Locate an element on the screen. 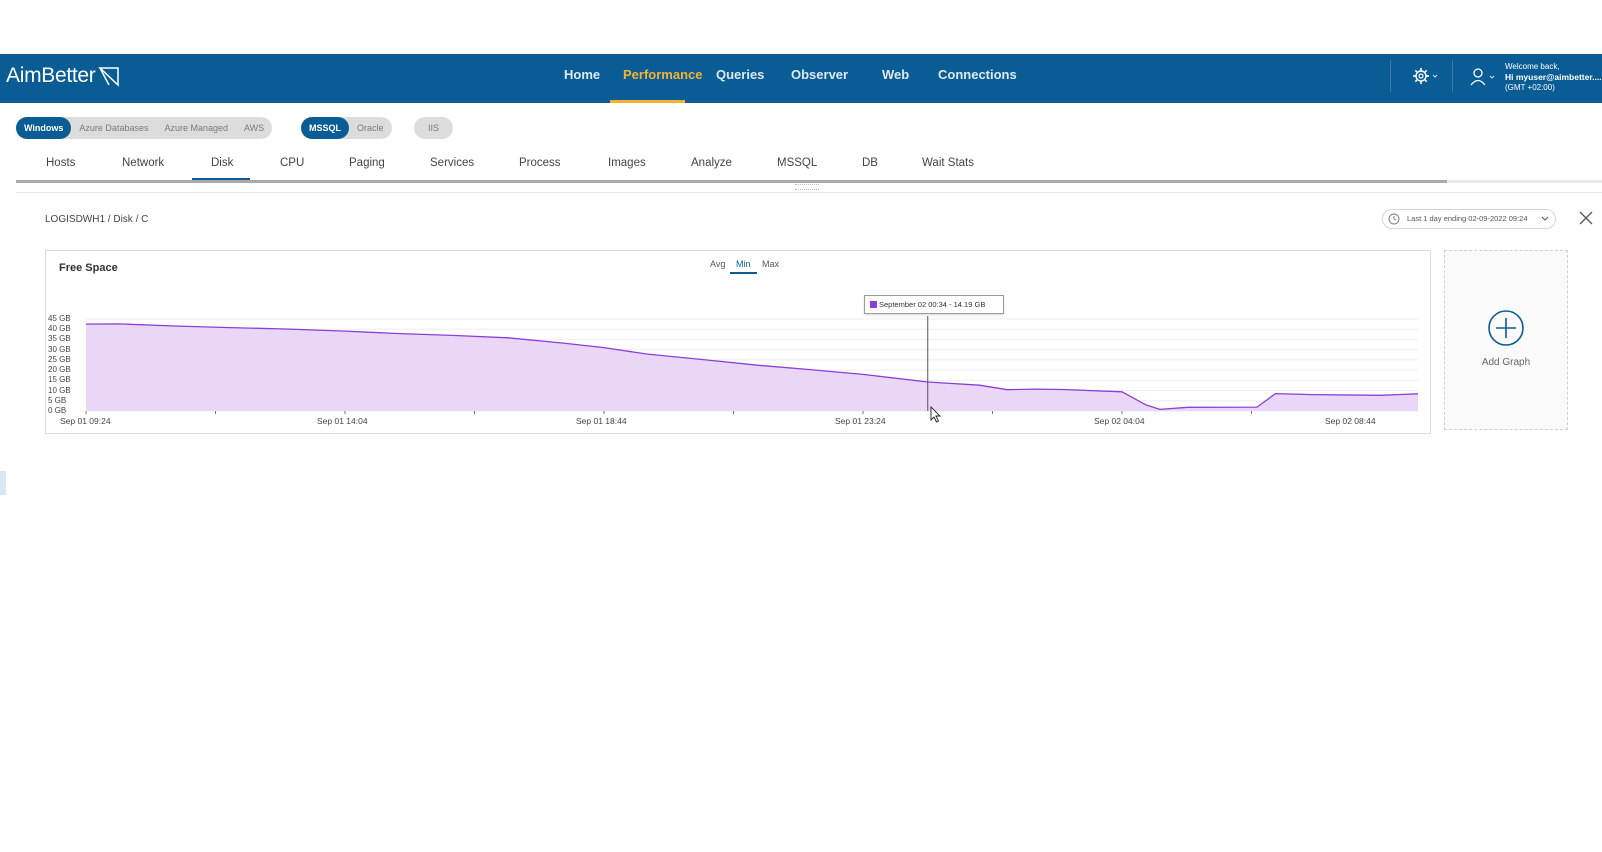 Image resolution: width=1602 pixels, height=852 pixels. add-graph-button: Add Graph is located at coordinates (1506, 340).